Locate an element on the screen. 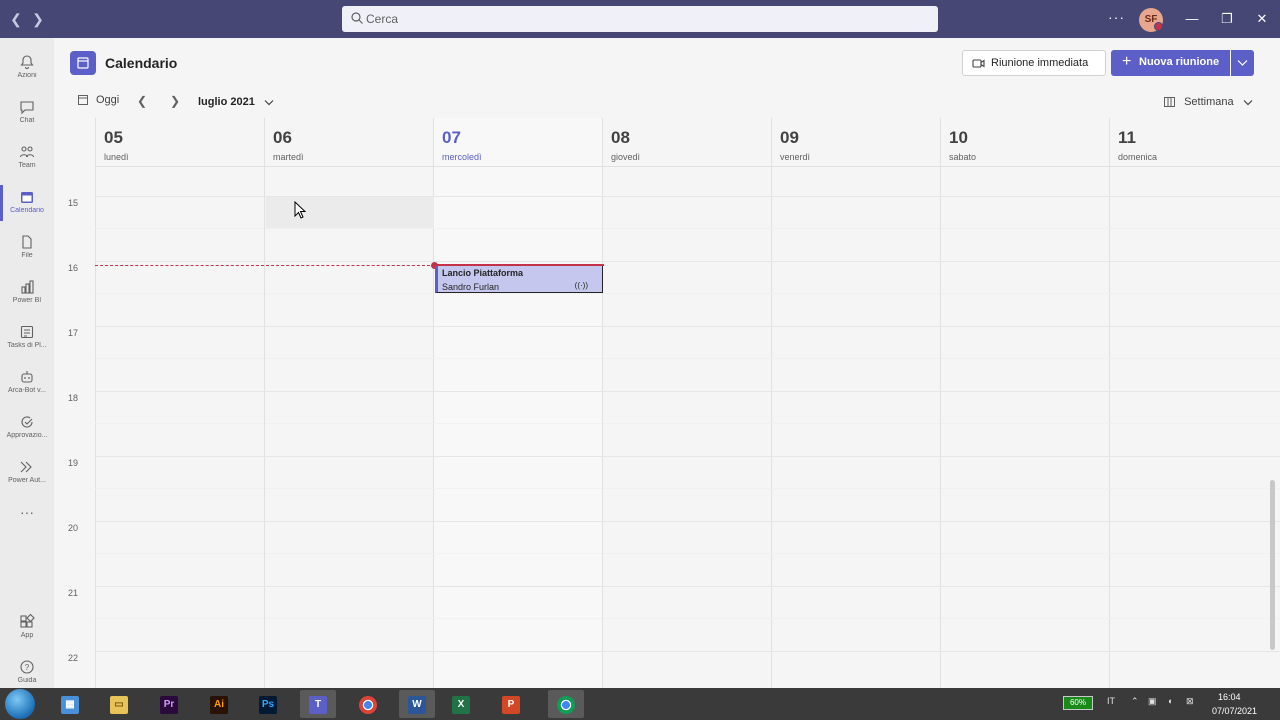 The height and width of the screenshot is (720, 1280). taskbar-explorer: ▦ is located at coordinates (70, 704).